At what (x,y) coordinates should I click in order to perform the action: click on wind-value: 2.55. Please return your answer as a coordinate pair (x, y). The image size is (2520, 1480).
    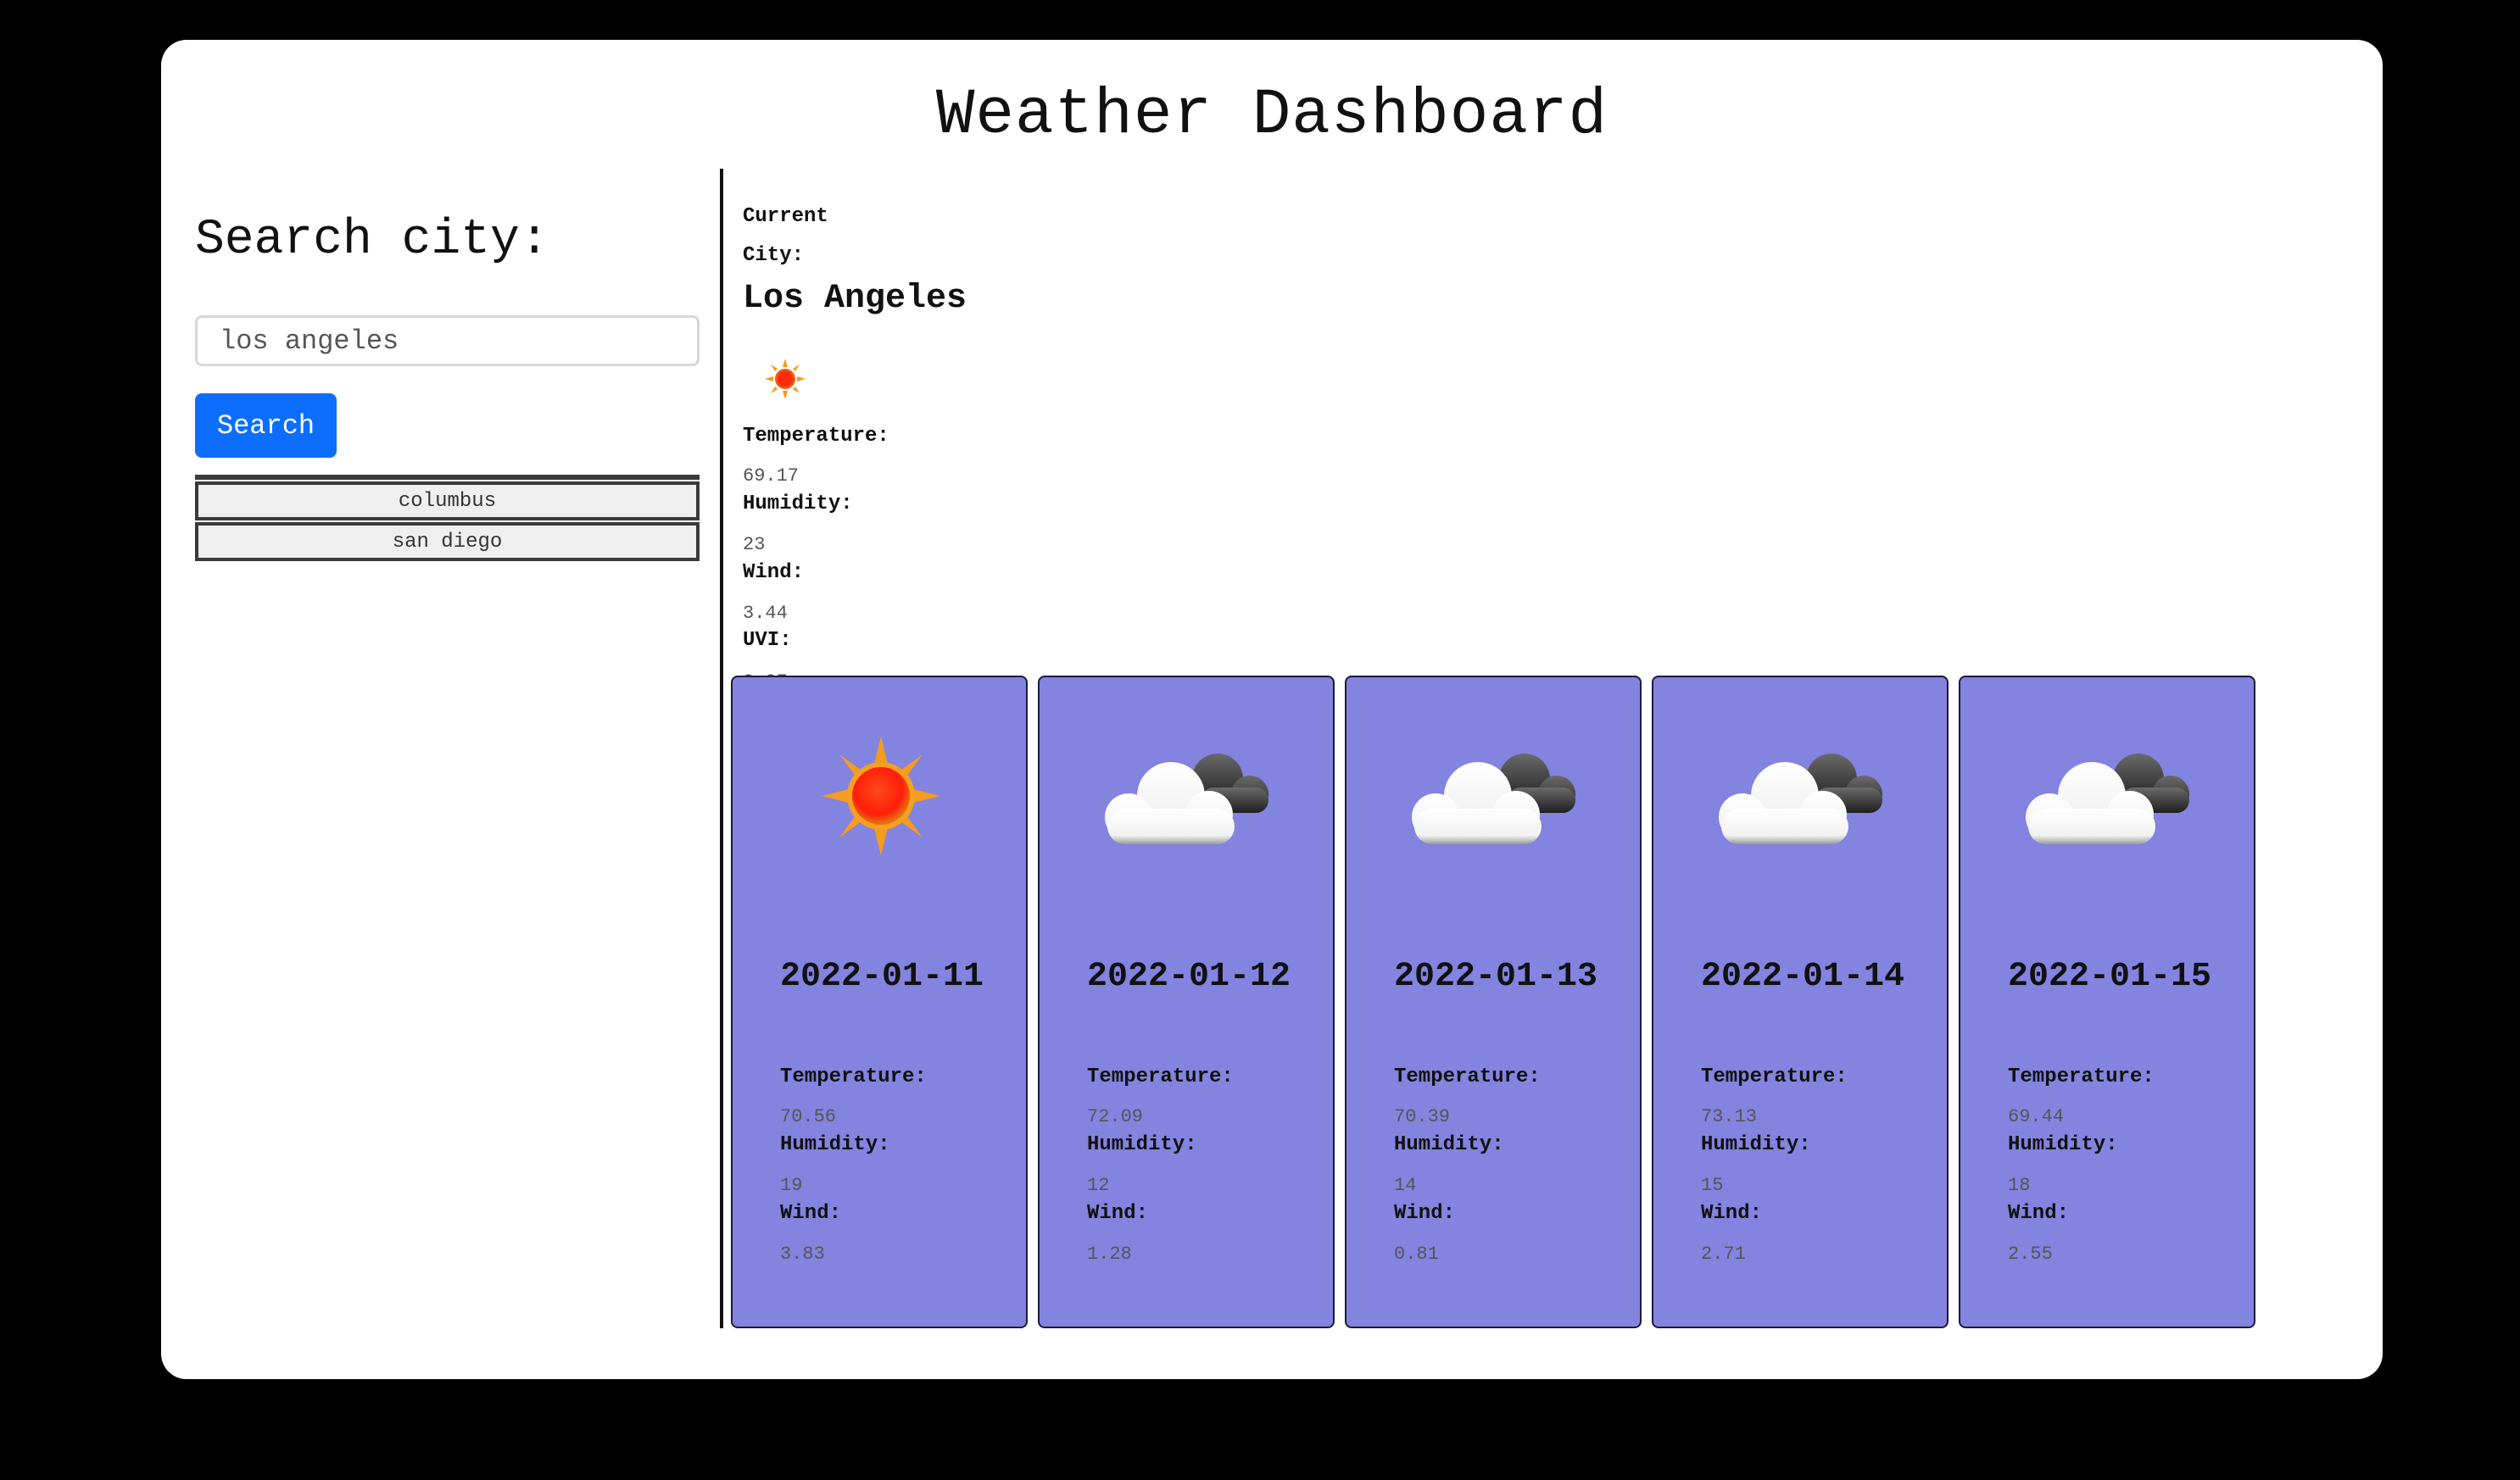
    Looking at the image, I should click on (2031, 1254).